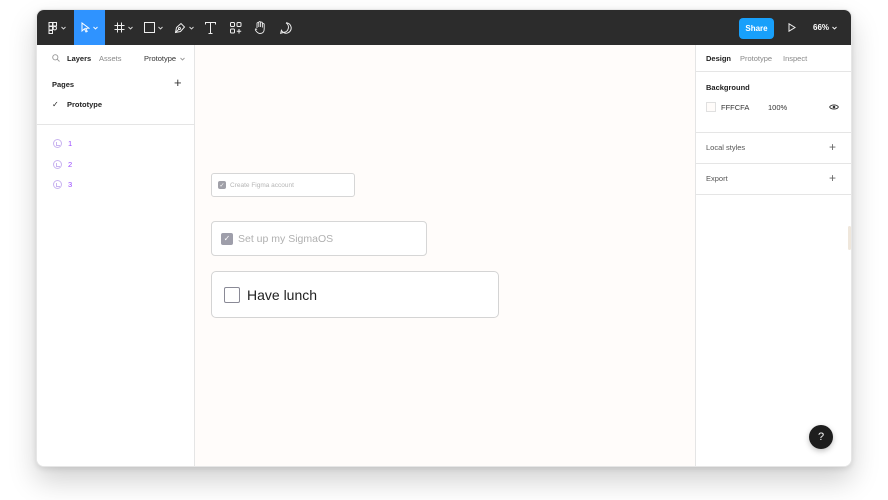  What do you see at coordinates (153, 27) in the screenshot?
I see `shape-tool-icon` at bounding box center [153, 27].